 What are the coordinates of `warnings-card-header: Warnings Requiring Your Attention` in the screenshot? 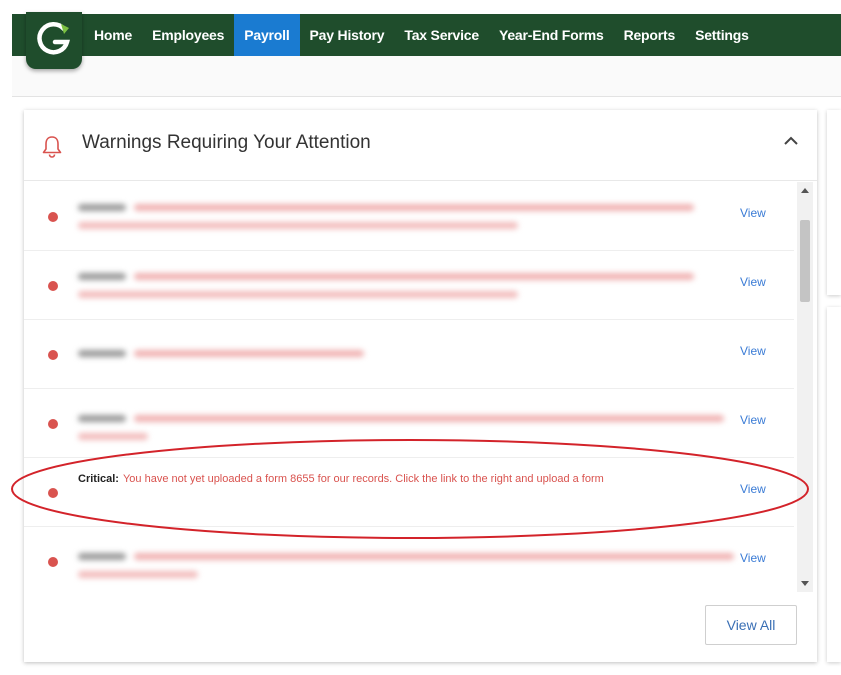 It's located at (420, 145).